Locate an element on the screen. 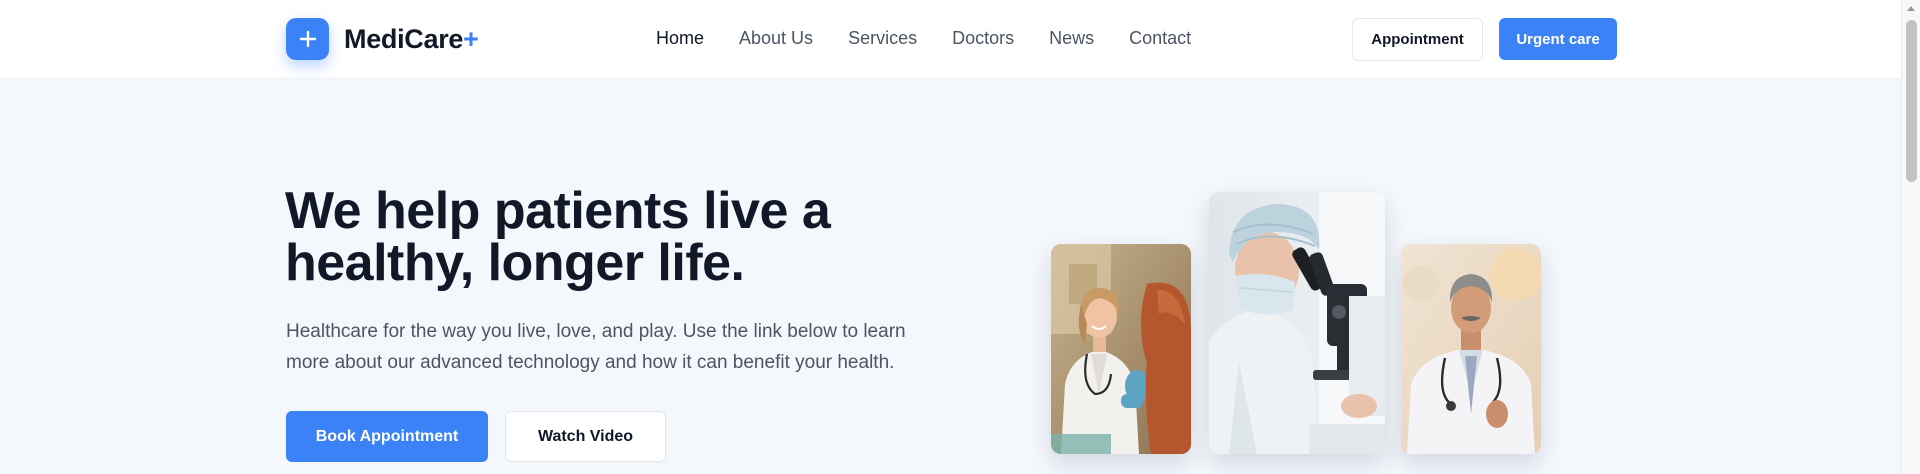 Image resolution: width=1920 pixels, height=474 pixels. urgent-care-button: Urgent care is located at coordinates (1558, 39).